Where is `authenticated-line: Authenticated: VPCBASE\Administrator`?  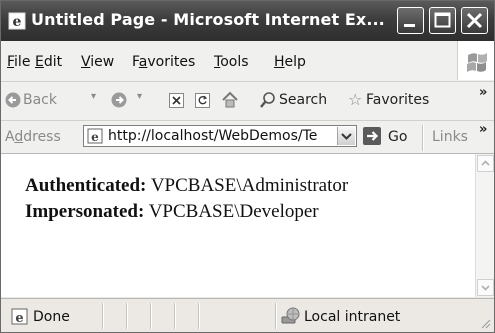
authenticated-line: Authenticated: VPCBASE\Administrator is located at coordinates (186, 186).